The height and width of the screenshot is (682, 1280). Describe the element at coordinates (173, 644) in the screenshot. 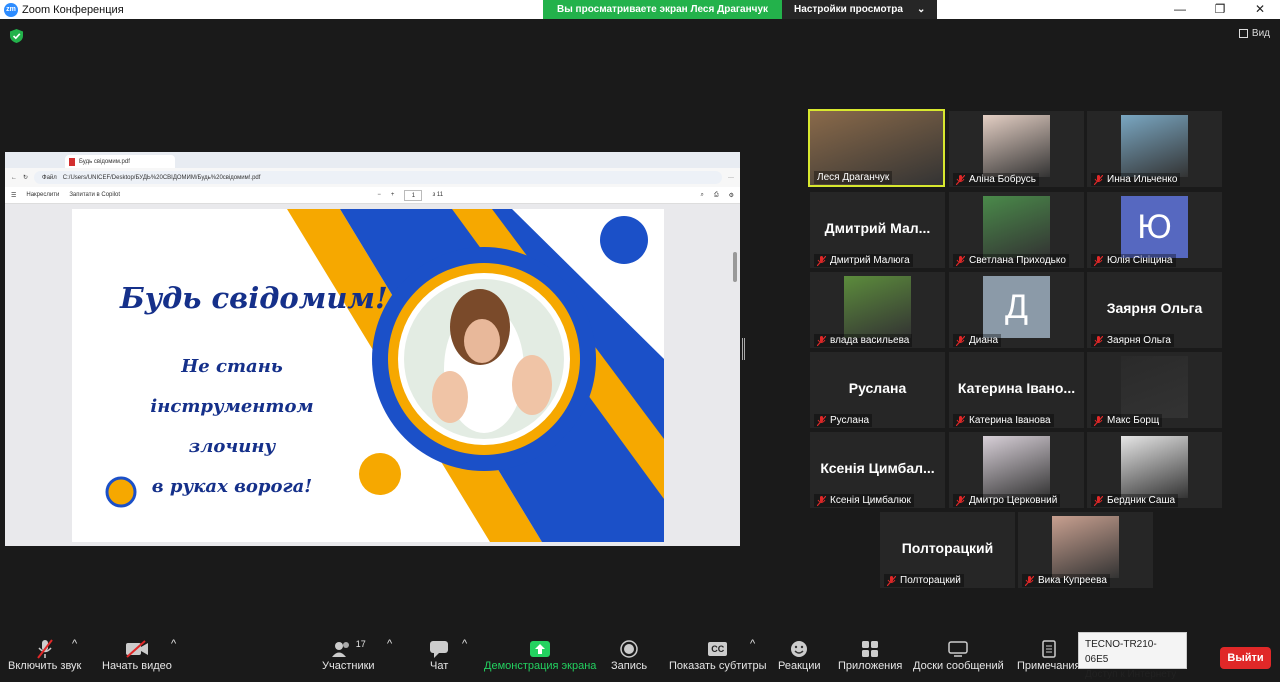

I see `video-options-caret: ^` at that location.